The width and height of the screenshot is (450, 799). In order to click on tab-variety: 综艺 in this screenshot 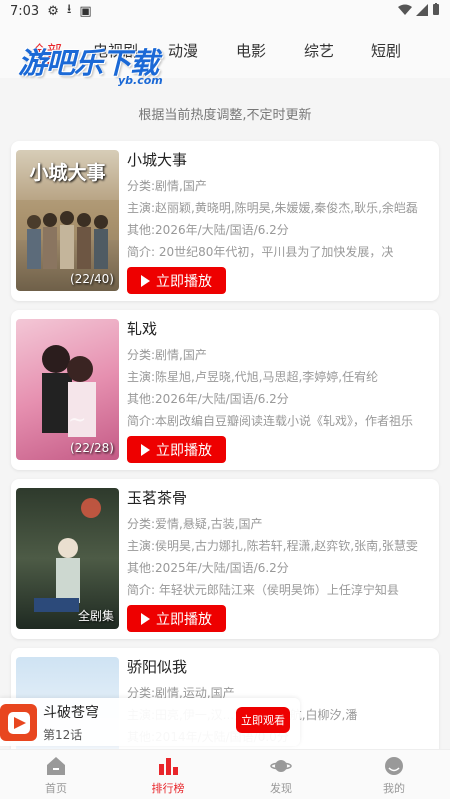, I will do `click(319, 50)`.